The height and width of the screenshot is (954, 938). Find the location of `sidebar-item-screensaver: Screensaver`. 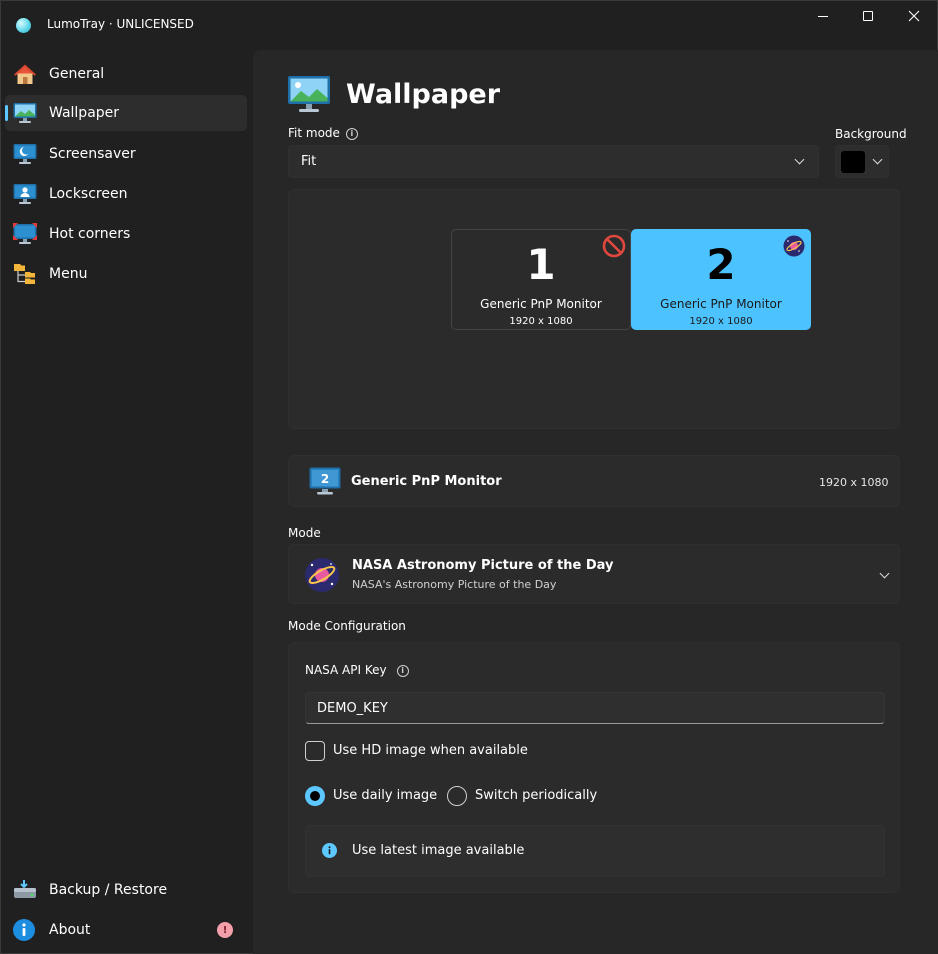

sidebar-item-screensaver: Screensaver is located at coordinates (126, 154).